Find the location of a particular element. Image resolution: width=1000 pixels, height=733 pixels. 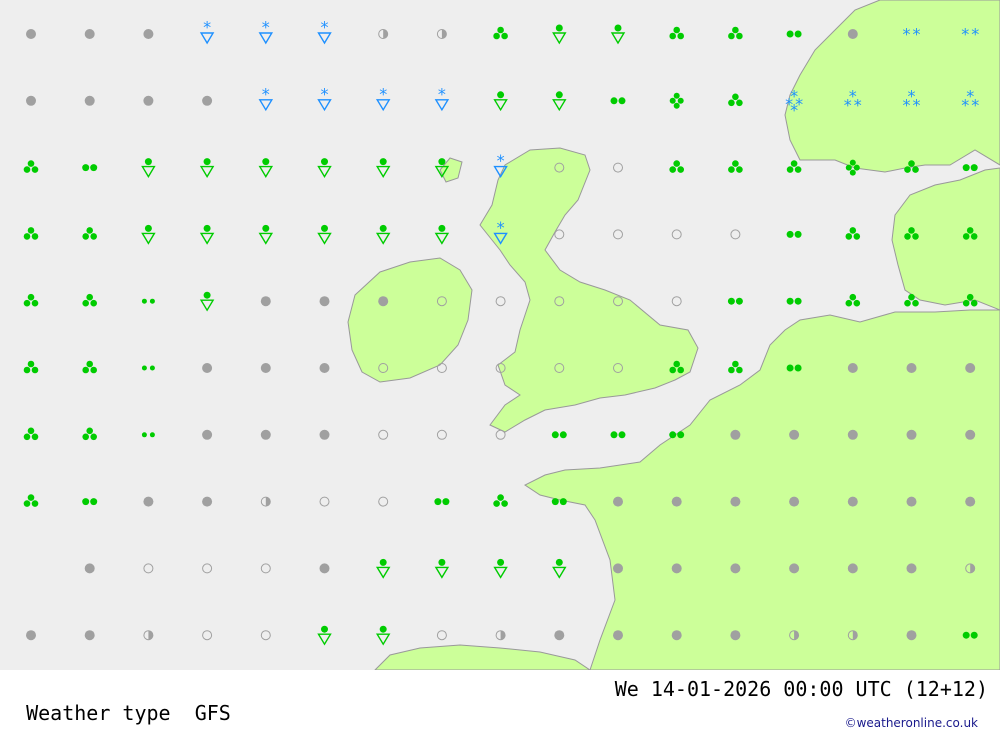

map-caption: Weather type GFS is located at coordinates (116, 701).